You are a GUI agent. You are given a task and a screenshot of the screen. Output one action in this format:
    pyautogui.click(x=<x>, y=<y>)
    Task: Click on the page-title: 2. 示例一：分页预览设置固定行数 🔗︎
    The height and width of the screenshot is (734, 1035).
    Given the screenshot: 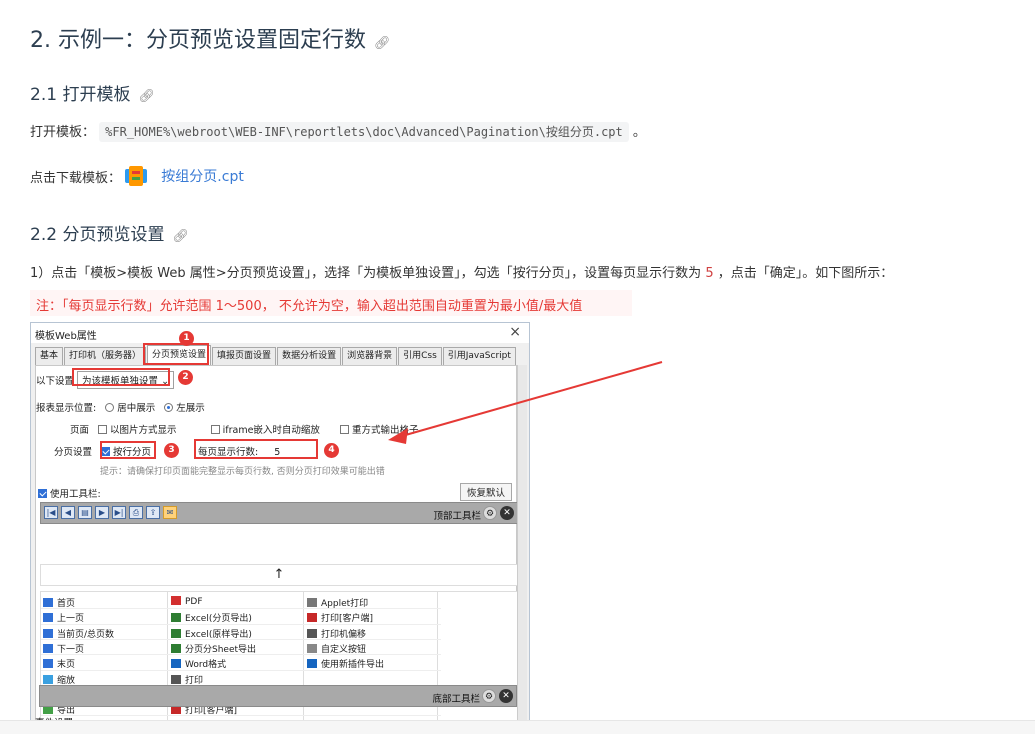 What is the action you would take?
    pyautogui.click(x=210, y=40)
    